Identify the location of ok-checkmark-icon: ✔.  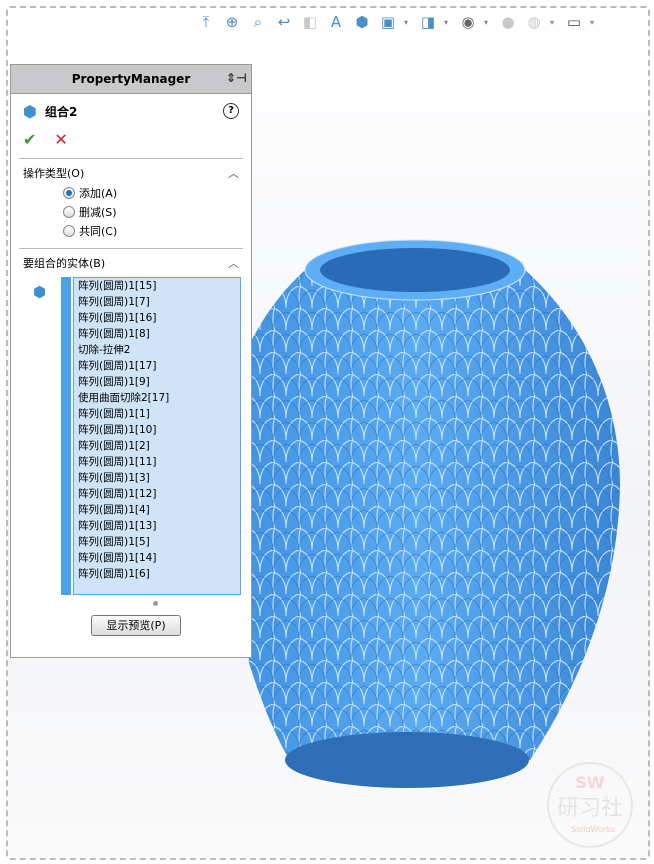
(29, 139).